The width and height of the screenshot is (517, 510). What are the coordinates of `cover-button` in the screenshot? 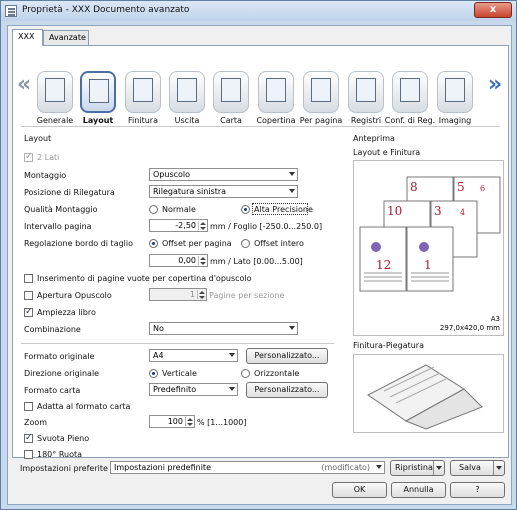 It's located at (276, 92).